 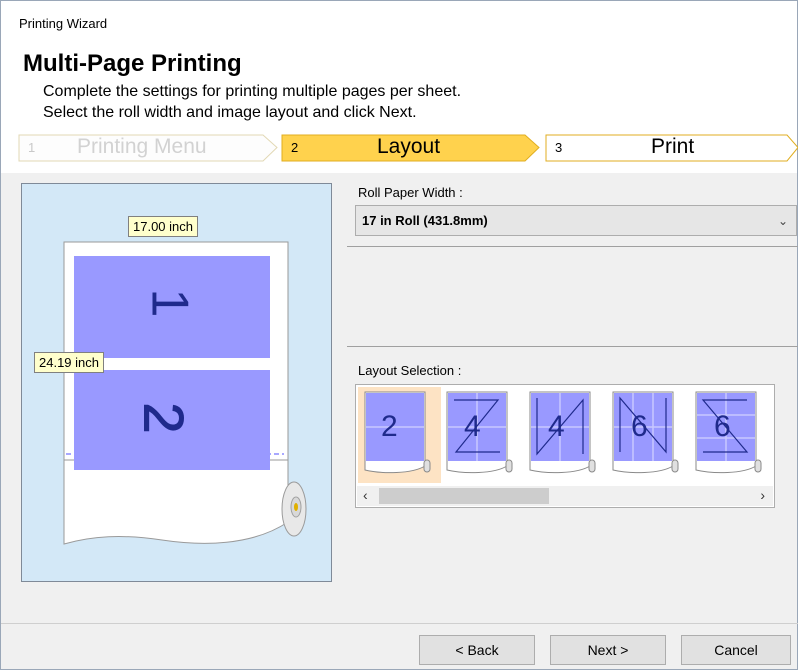 What do you see at coordinates (185, 393) in the screenshot?
I see `roll-preview-graphic` at bounding box center [185, 393].